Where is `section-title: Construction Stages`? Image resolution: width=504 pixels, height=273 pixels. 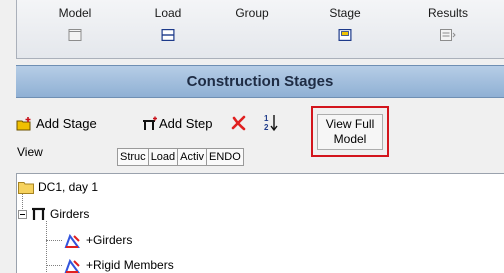 section-title: Construction Stages is located at coordinates (260, 81).